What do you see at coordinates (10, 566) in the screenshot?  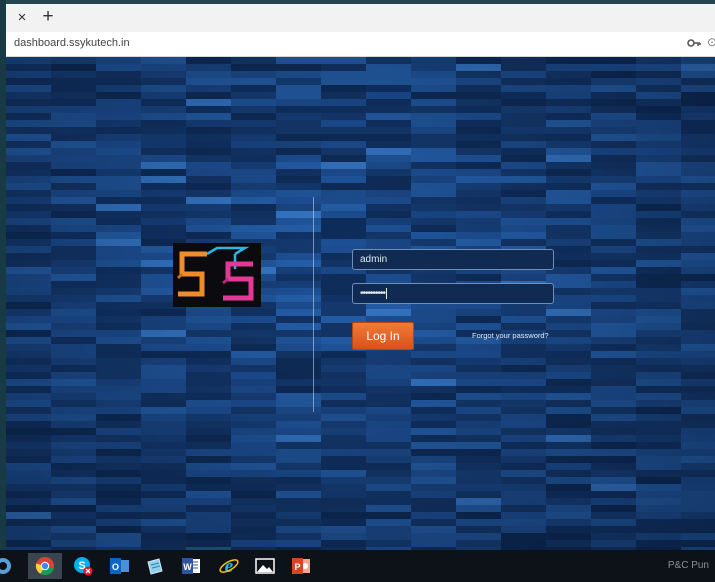 I see `partial-app-icon` at bounding box center [10, 566].